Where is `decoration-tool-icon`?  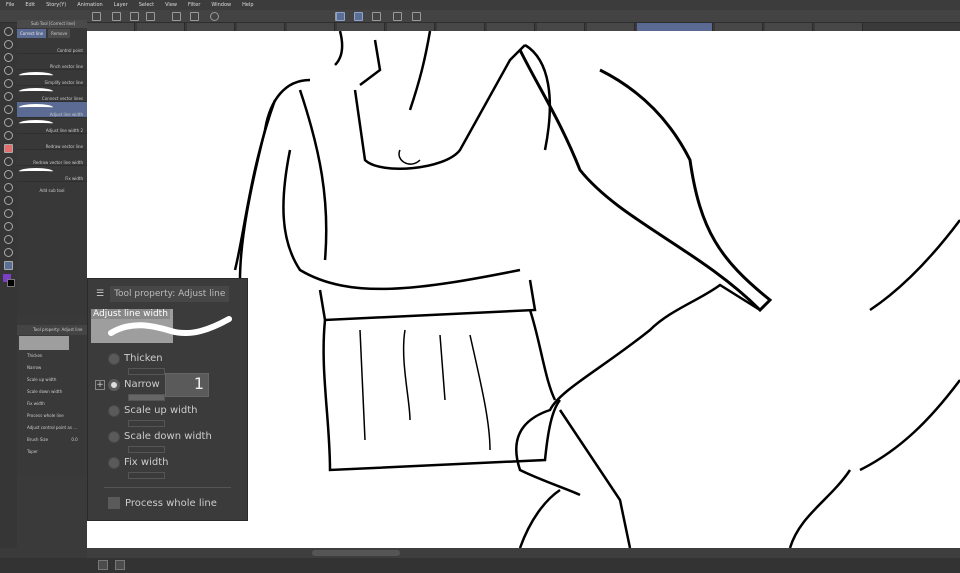 decoration-tool-icon is located at coordinates (8, 161).